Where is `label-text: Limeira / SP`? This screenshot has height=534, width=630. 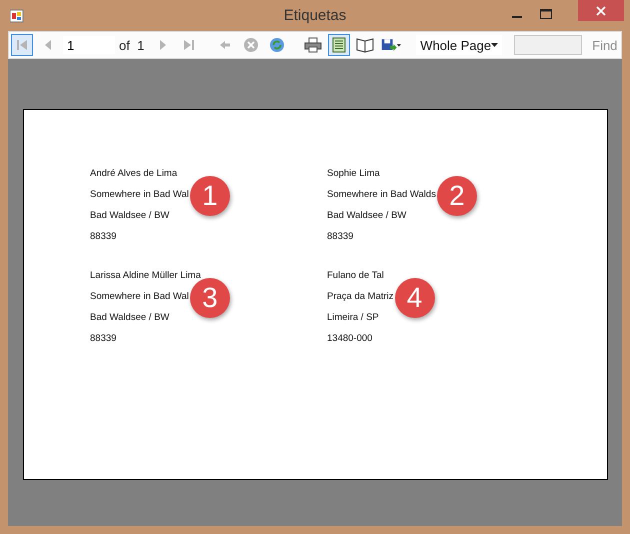 label-text: Limeira / SP is located at coordinates (353, 318).